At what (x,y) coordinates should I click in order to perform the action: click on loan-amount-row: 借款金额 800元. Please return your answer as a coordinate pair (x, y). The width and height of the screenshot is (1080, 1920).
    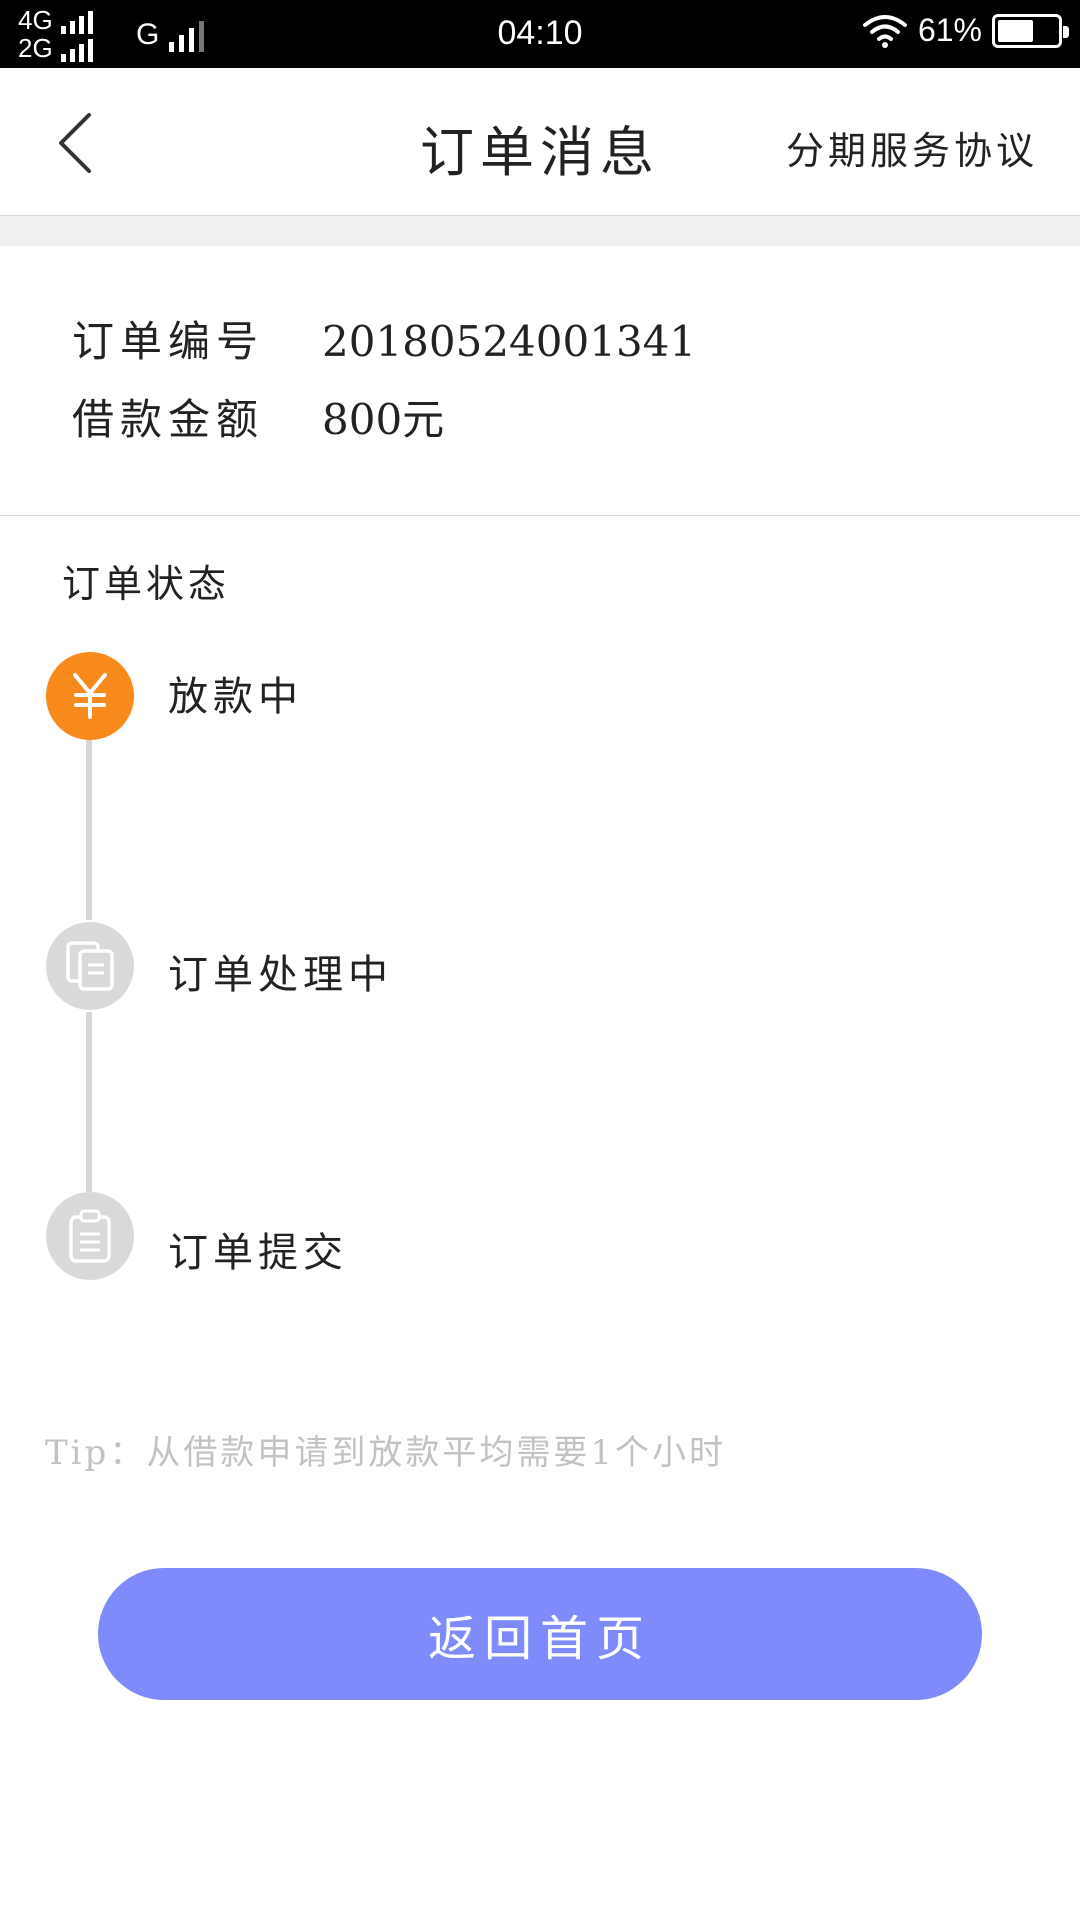
    Looking at the image, I should click on (258, 416).